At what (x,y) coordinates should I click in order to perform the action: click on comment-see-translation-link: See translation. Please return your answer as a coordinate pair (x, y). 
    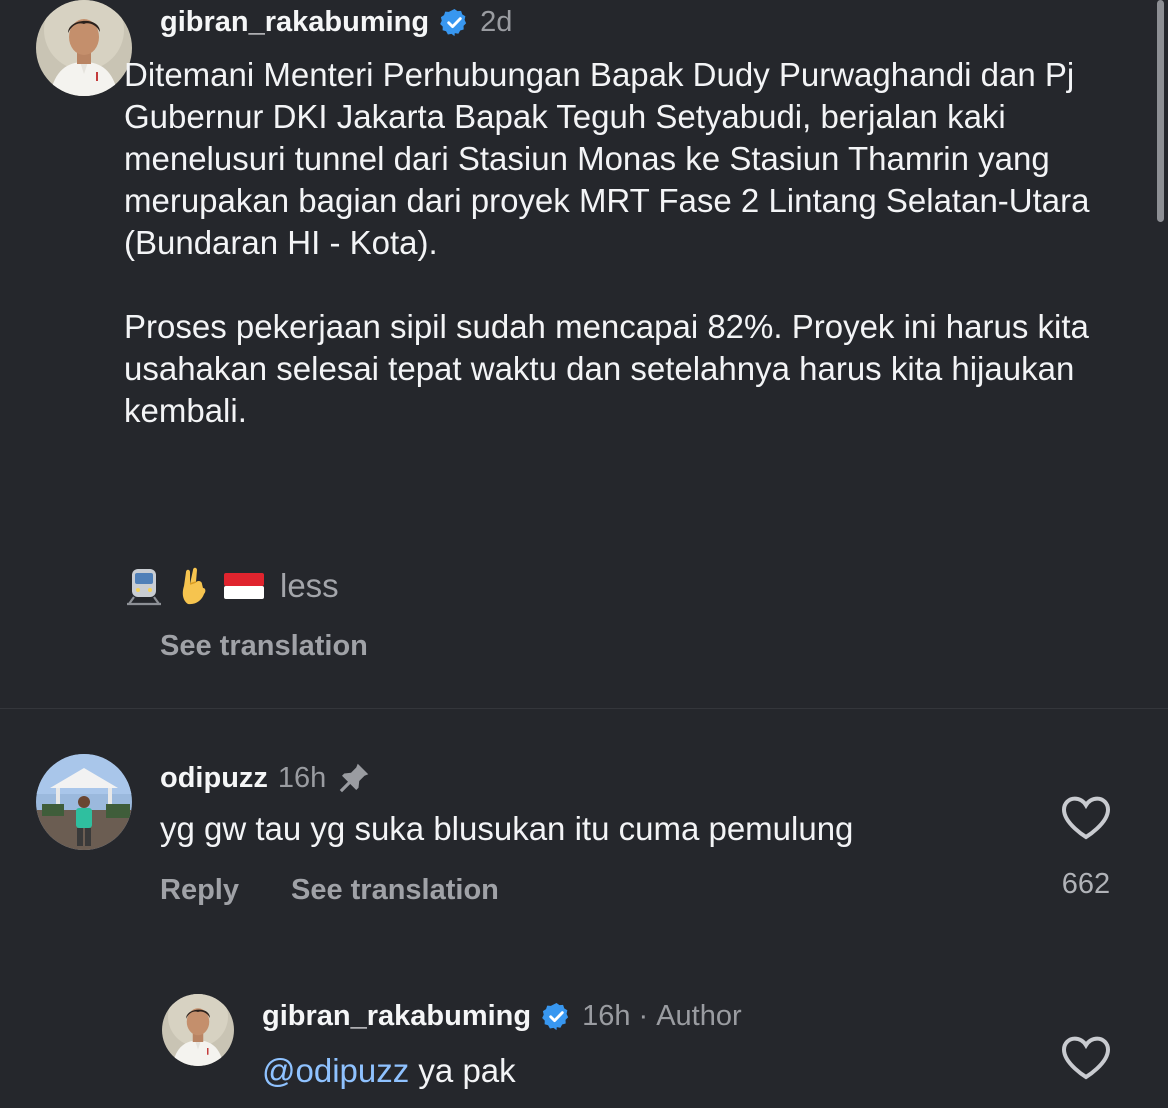
    Looking at the image, I should click on (395, 890).